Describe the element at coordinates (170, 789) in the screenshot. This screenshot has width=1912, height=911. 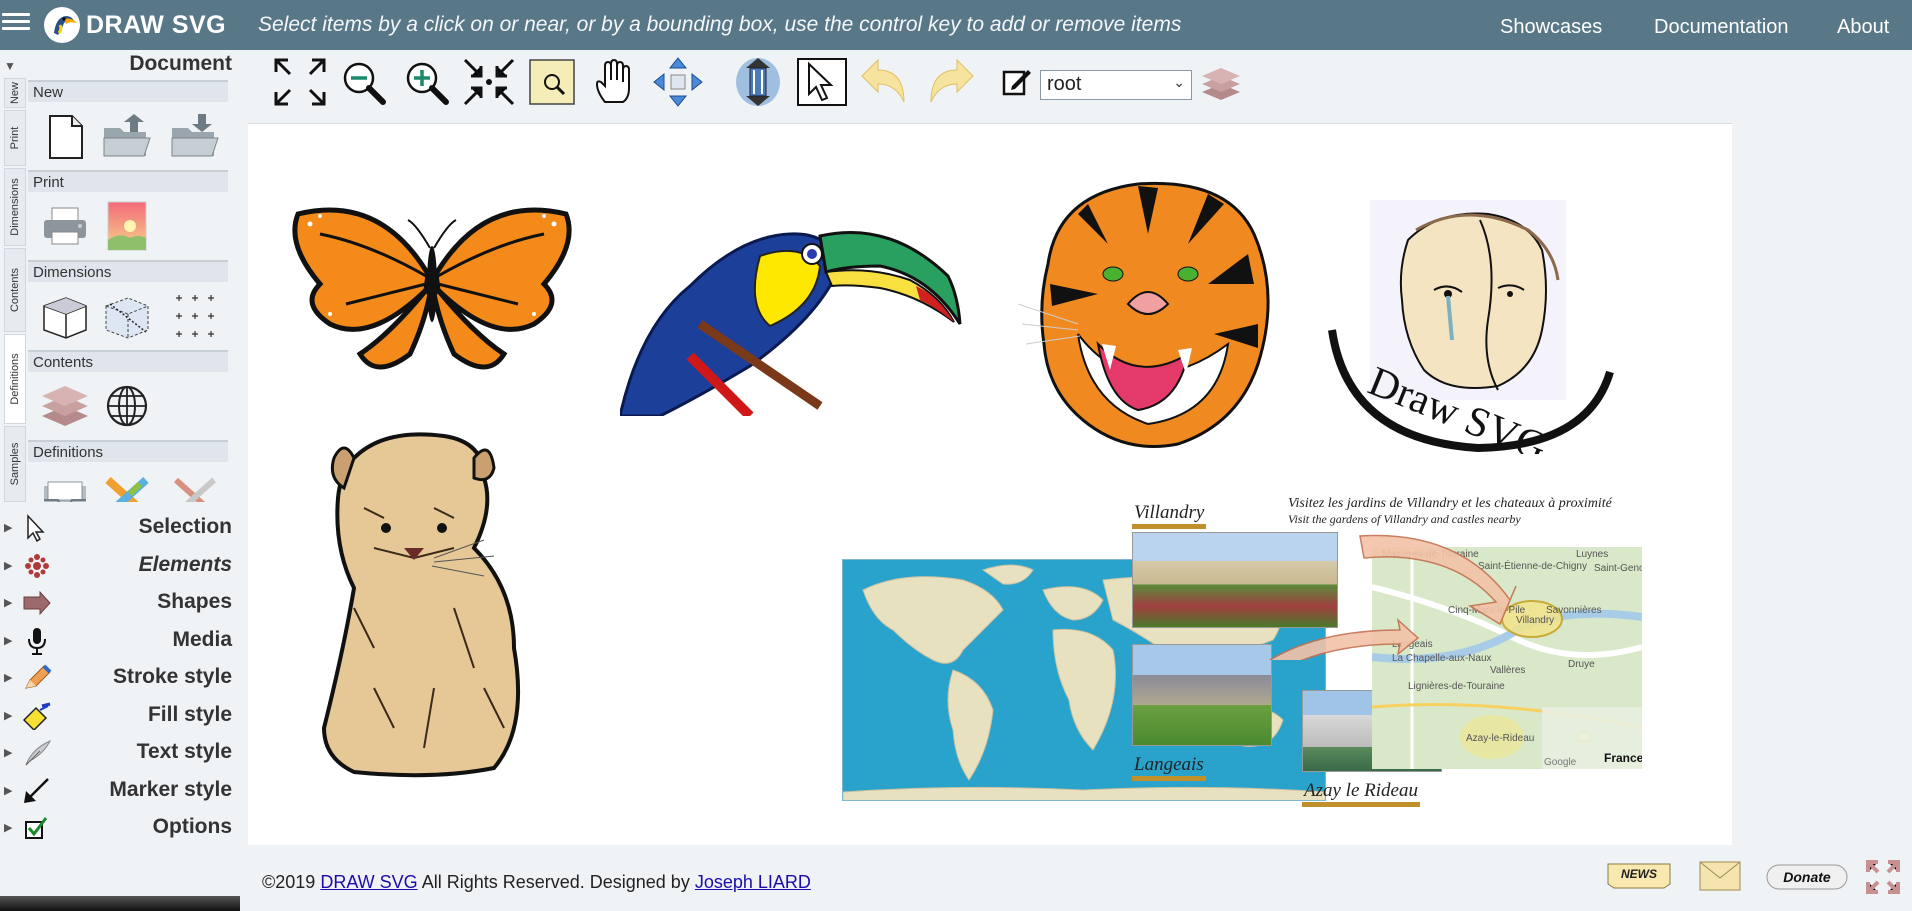
I see `category-label: Marker style` at that location.